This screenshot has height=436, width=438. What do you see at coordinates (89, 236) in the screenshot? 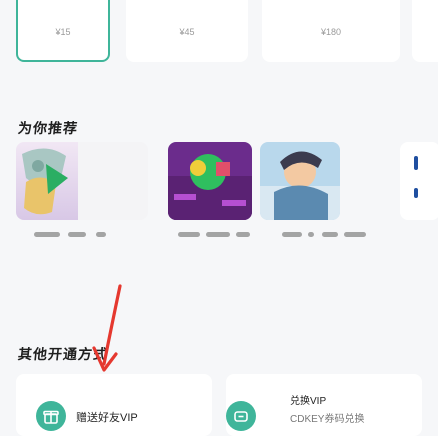
I see `recommend-card-1-caption` at bounding box center [89, 236].